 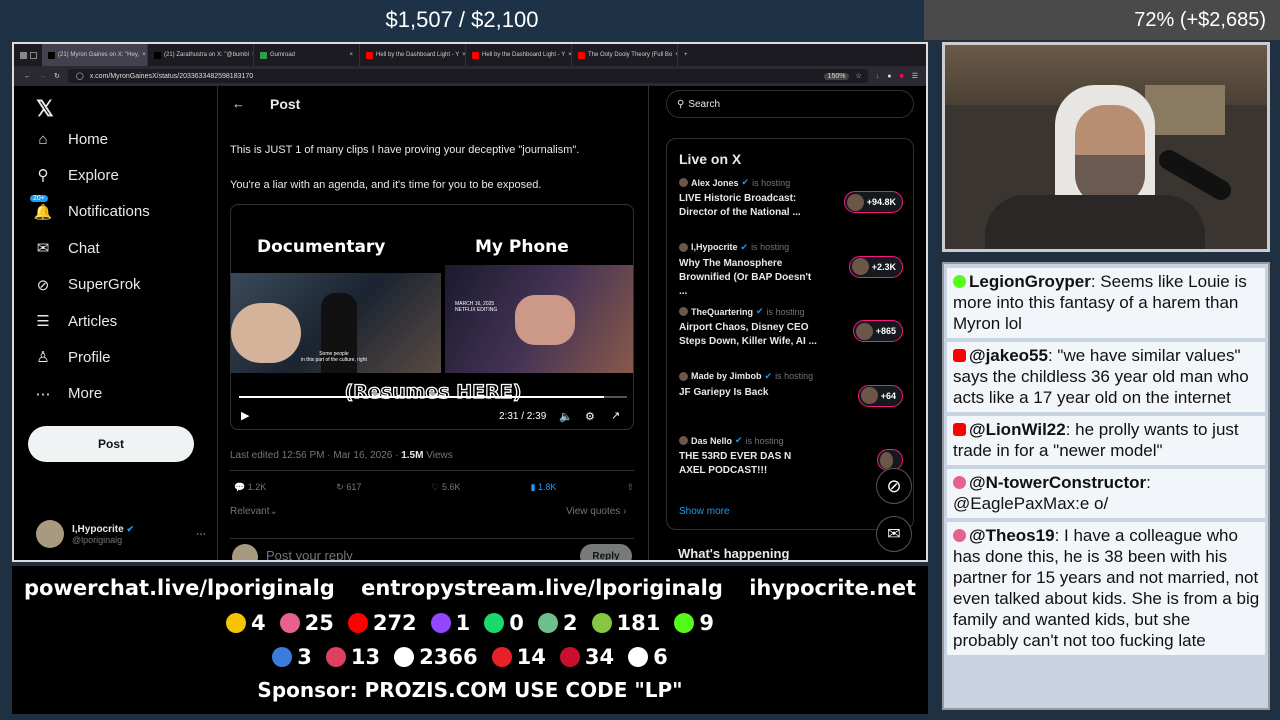 I want to click on extension-icon: ●, so click(x=889, y=76).